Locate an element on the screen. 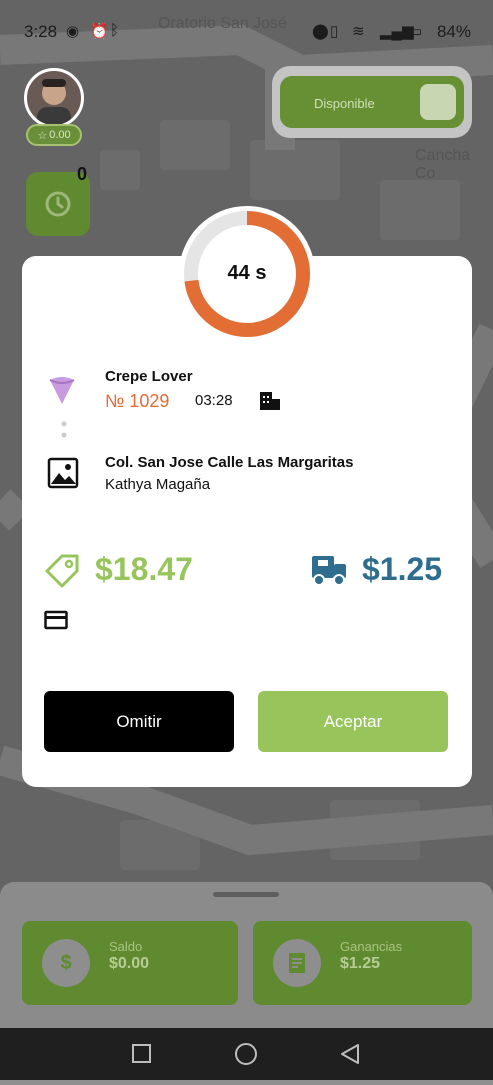 Image resolution: width=493 pixels, height=1085 pixels. building-icon is located at coordinates (270, 401).